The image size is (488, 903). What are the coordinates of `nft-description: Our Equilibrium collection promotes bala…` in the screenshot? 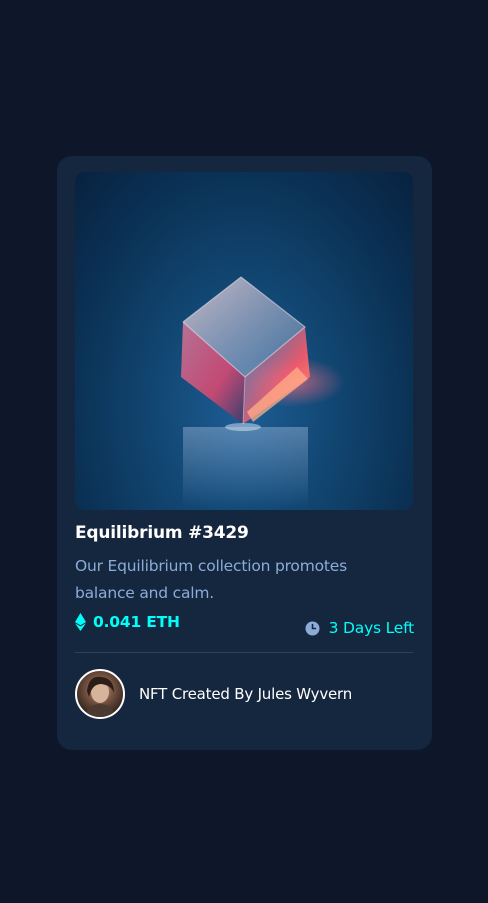 It's located at (211, 579).